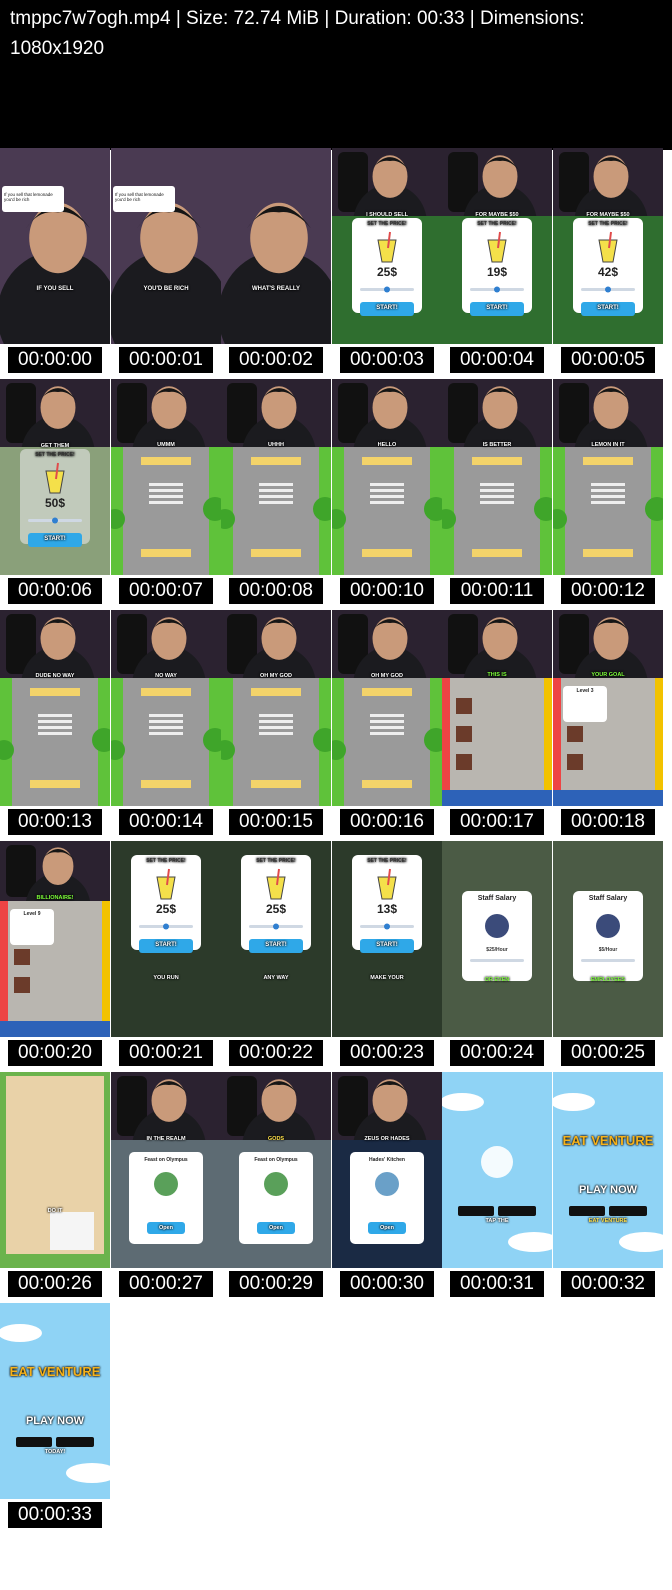  What do you see at coordinates (608, 1170) in the screenshot?
I see `video-thumbnail: EAT VENTURE PLAY NOW EAT VENTURE` at bounding box center [608, 1170].